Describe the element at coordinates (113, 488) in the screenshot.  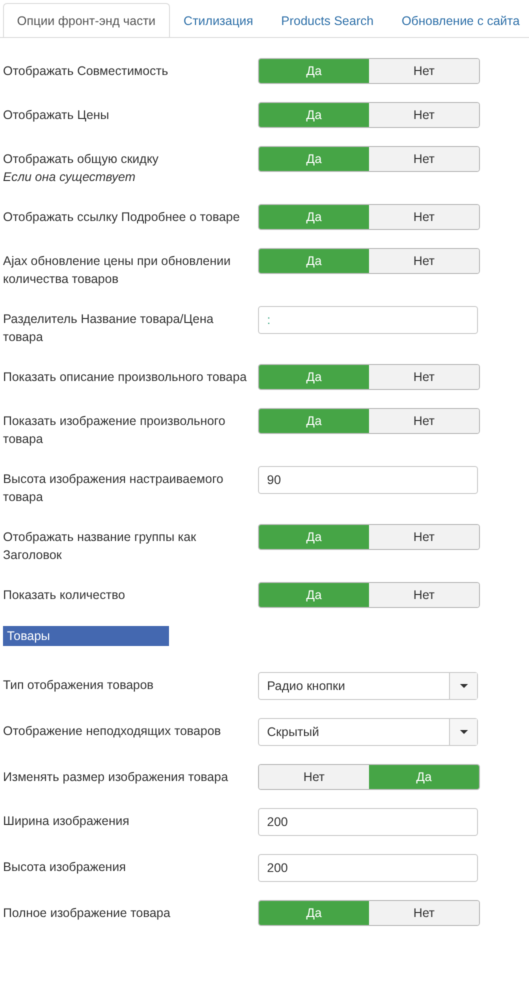
I see `field-label: Высота изображения настраиваемого товара` at that location.